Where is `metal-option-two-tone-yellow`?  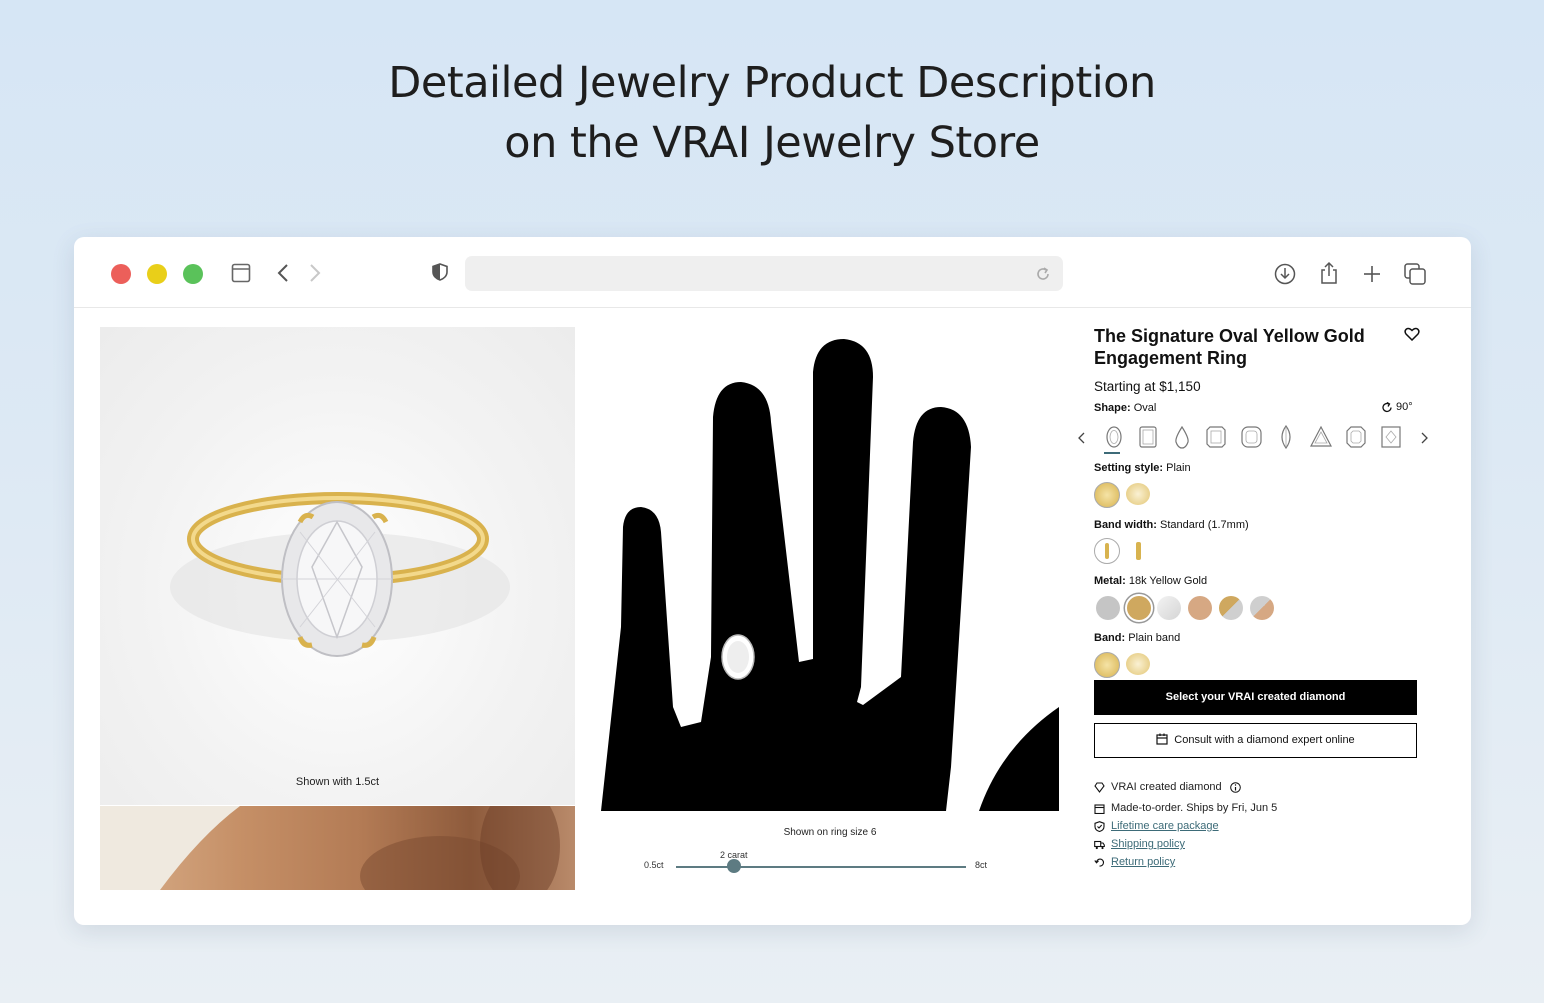
metal-option-two-tone-yellow is located at coordinates (1231, 608).